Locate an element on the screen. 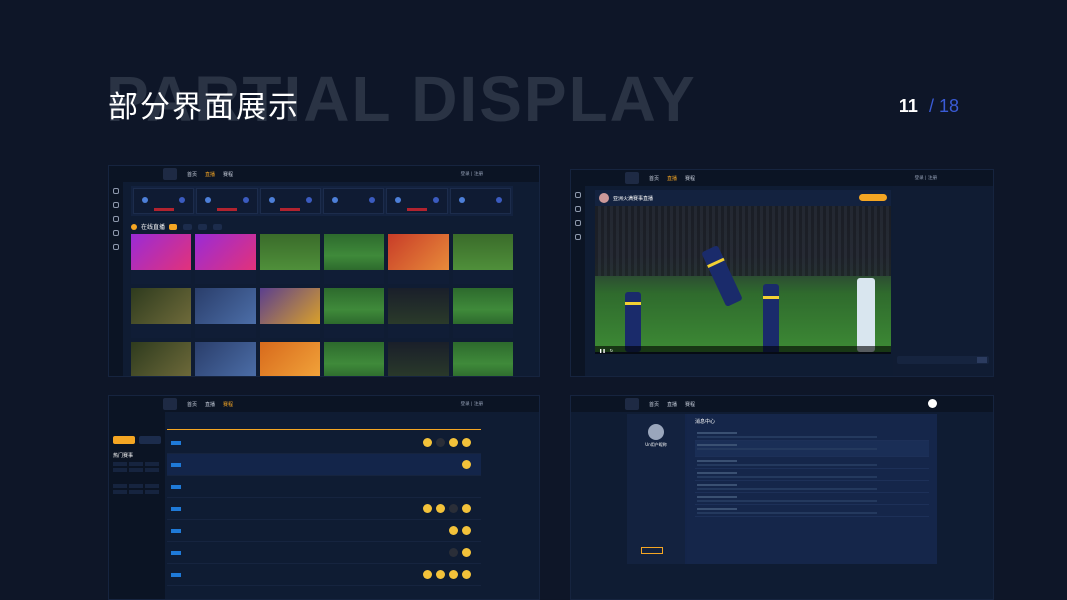  video-player is located at coordinates (743, 279).